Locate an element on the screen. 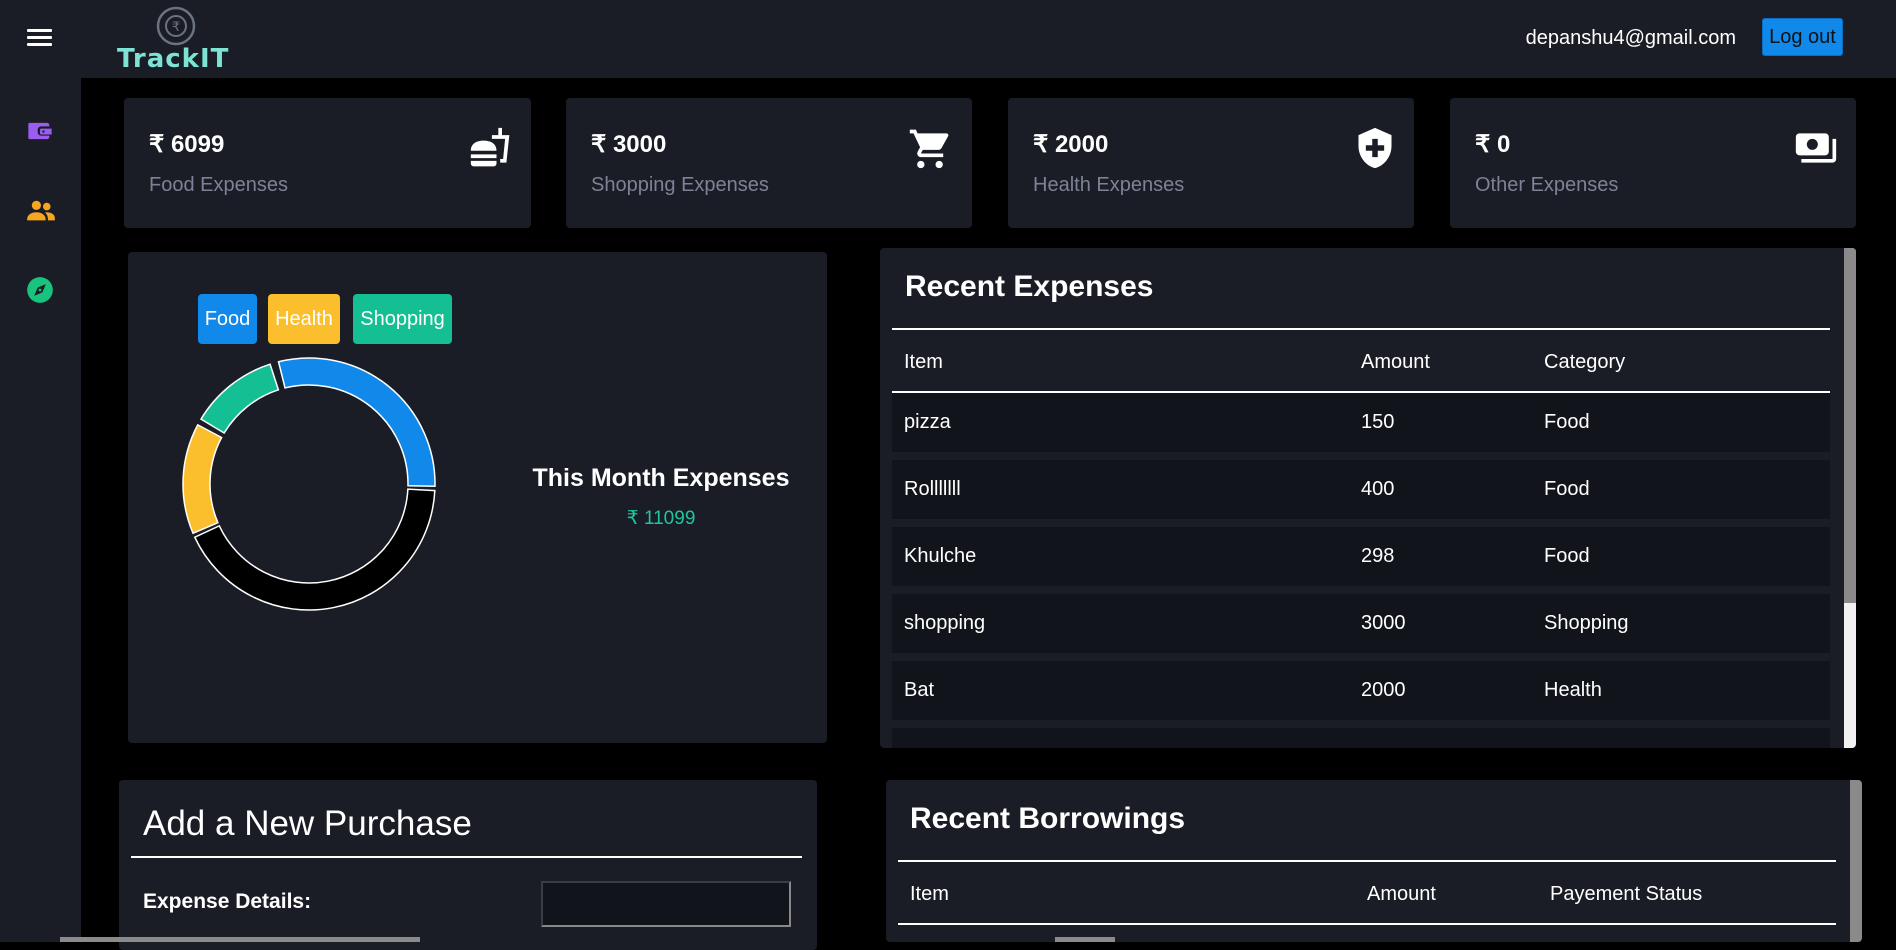  other-expenses-value: ₹ 0 is located at coordinates (1493, 144).